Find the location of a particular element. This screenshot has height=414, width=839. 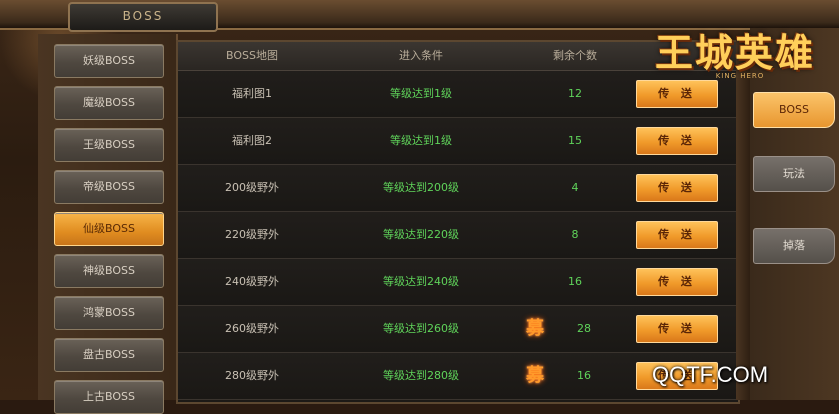

sidebar-item-hongmeng: 鸿蒙BOSS is located at coordinates (109, 313).